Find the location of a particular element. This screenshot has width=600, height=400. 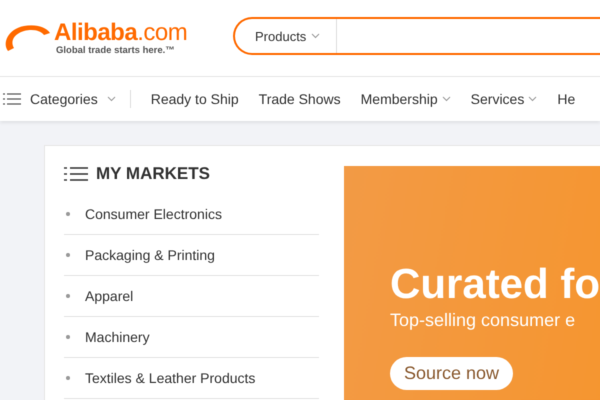

market-link: Packaging & Printing is located at coordinates (150, 255).